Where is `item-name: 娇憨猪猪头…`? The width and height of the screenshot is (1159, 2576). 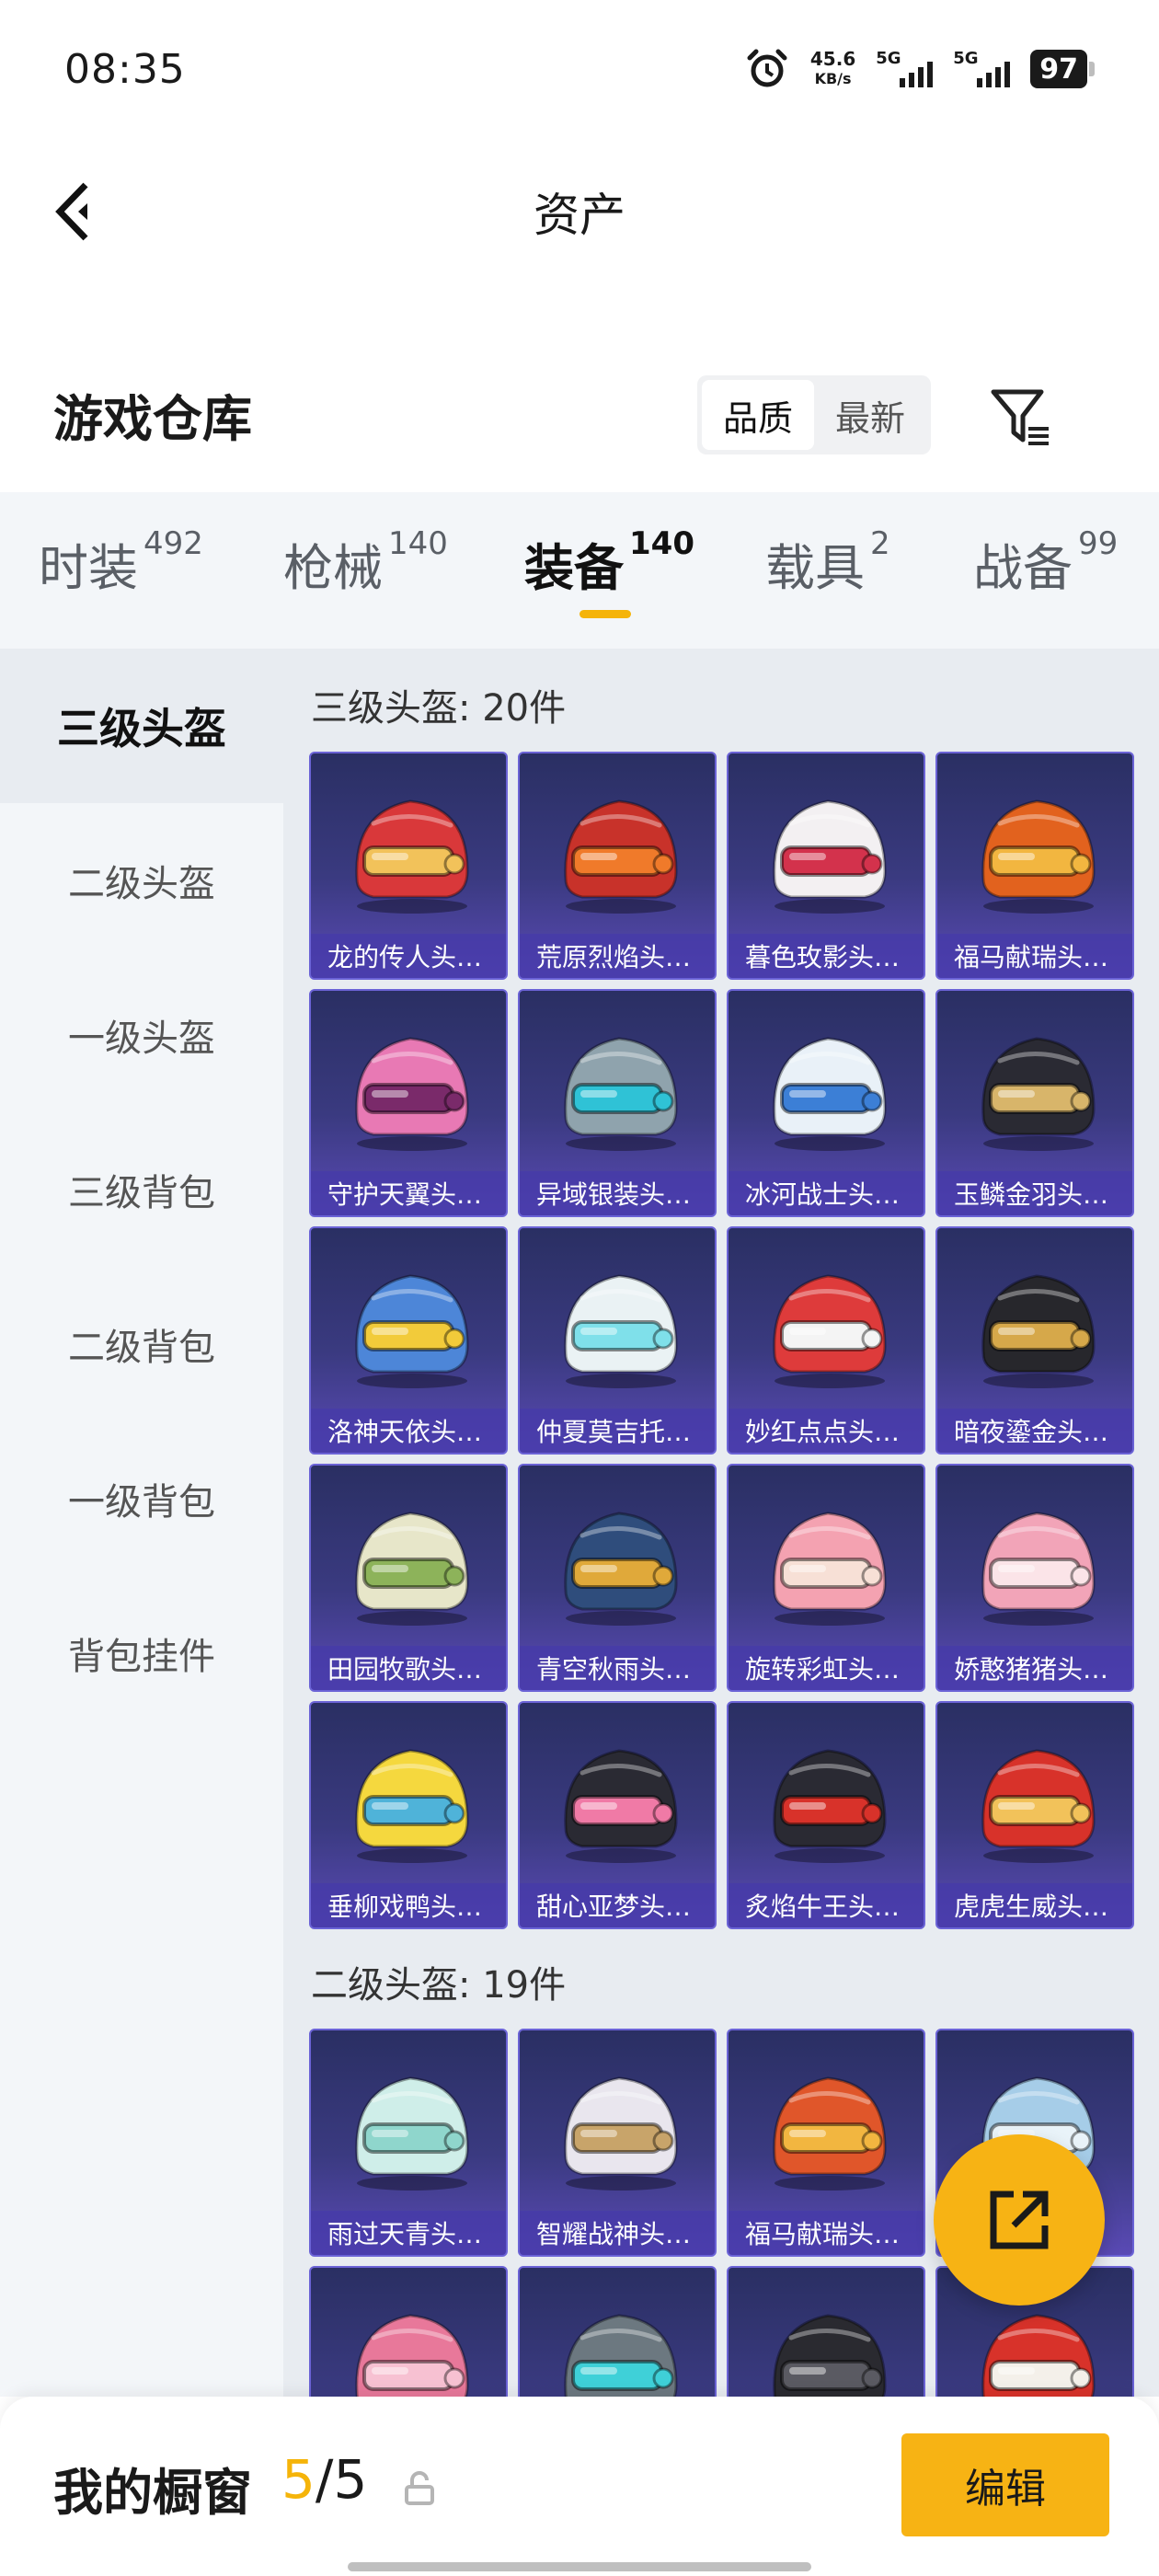 item-name: 娇憨猪猪头… is located at coordinates (1034, 1668).